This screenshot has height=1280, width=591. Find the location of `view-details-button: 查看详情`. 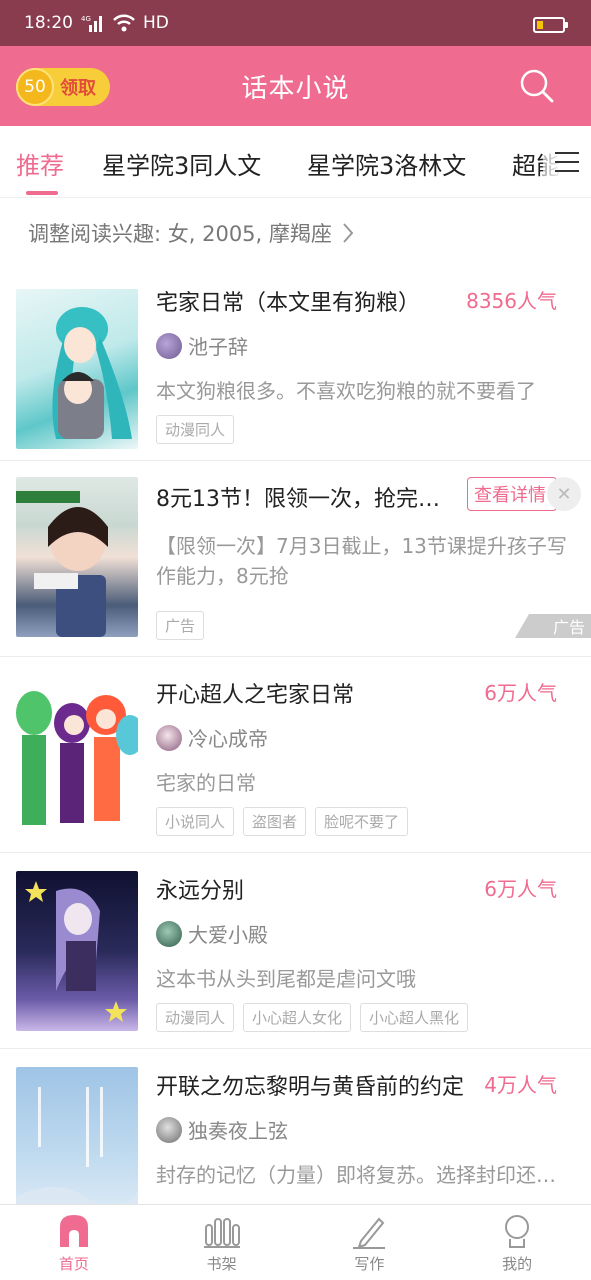

view-details-button: 查看详情 is located at coordinates (512, 494).